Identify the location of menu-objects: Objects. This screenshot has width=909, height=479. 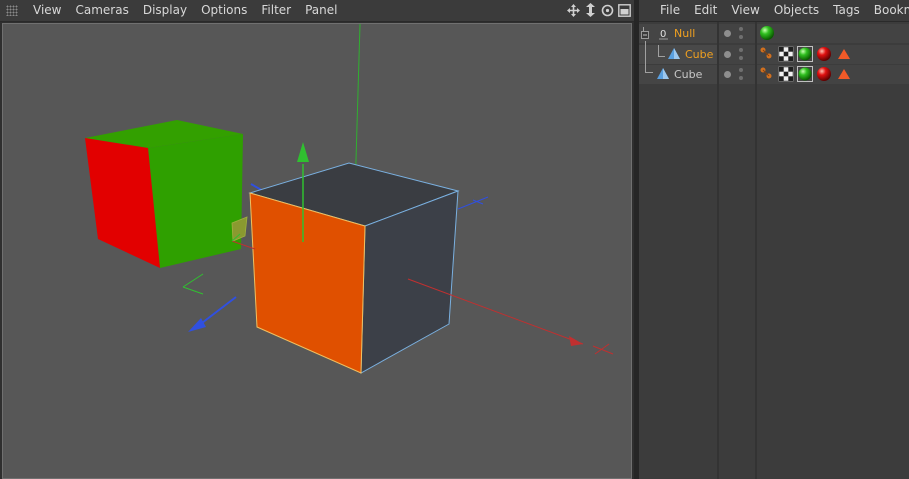
(796, 10).